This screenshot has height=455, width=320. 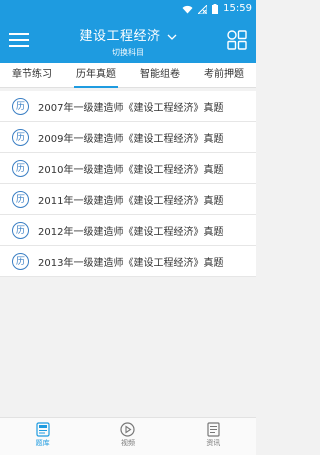 What do you see at coordinates (171, 37) in the screenshot?
I see `chevron-down-icon` at bounding box center [171, 37].